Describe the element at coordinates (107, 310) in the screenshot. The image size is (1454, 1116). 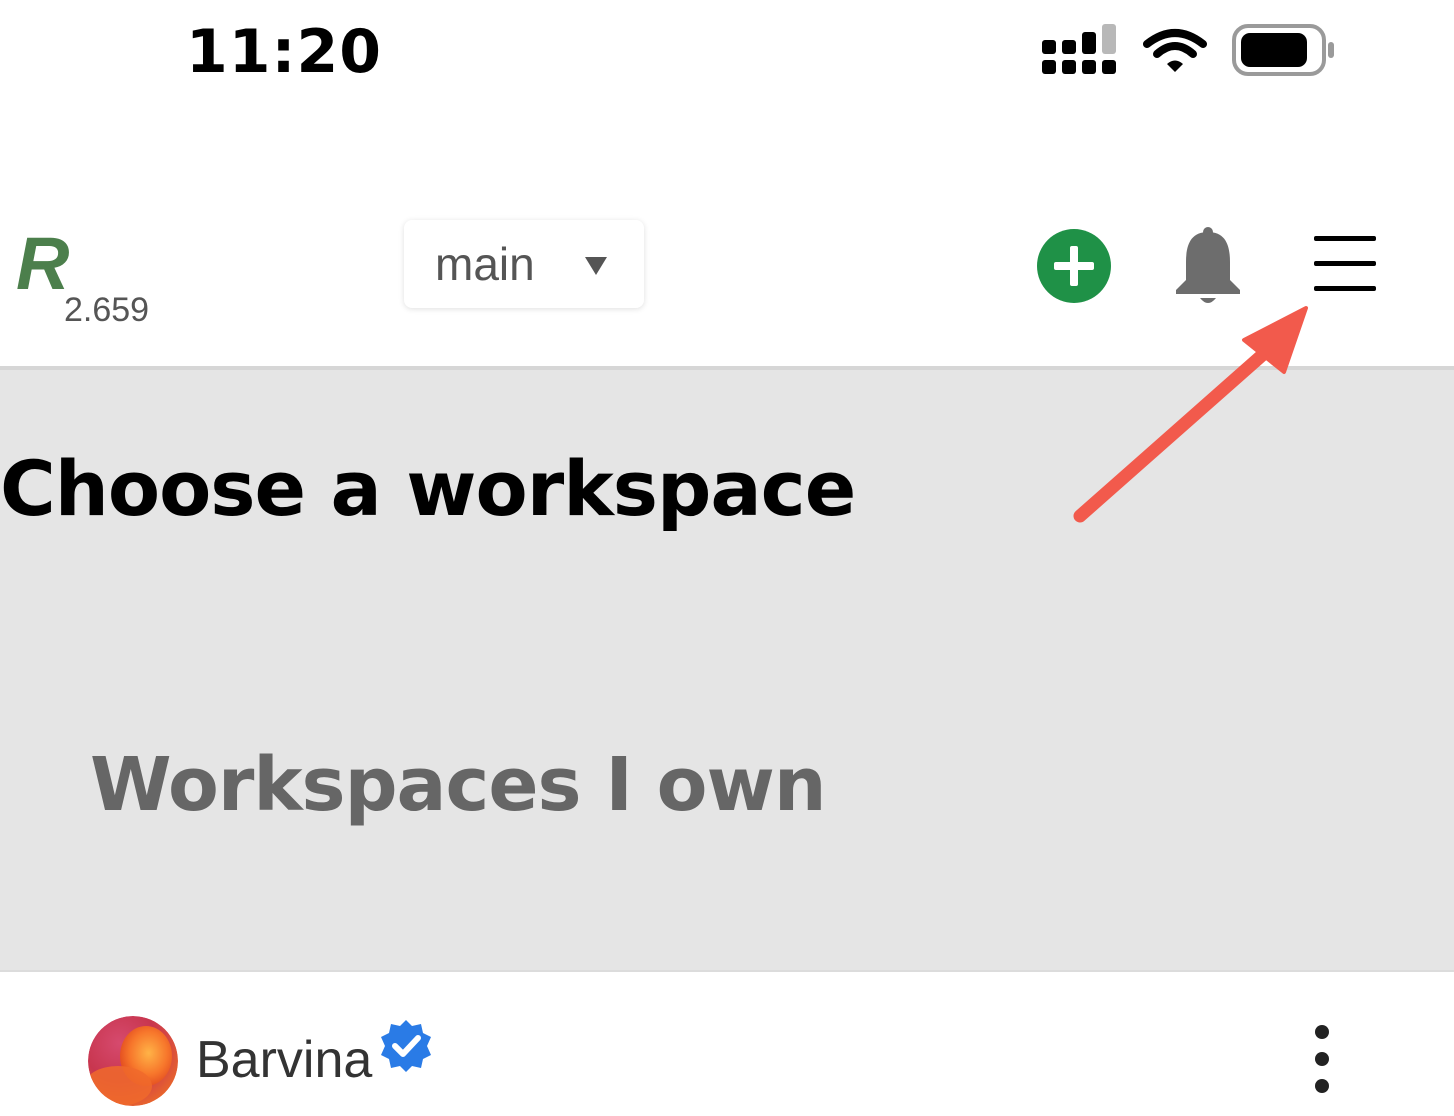
I see `app-version: 2.659` at that location.